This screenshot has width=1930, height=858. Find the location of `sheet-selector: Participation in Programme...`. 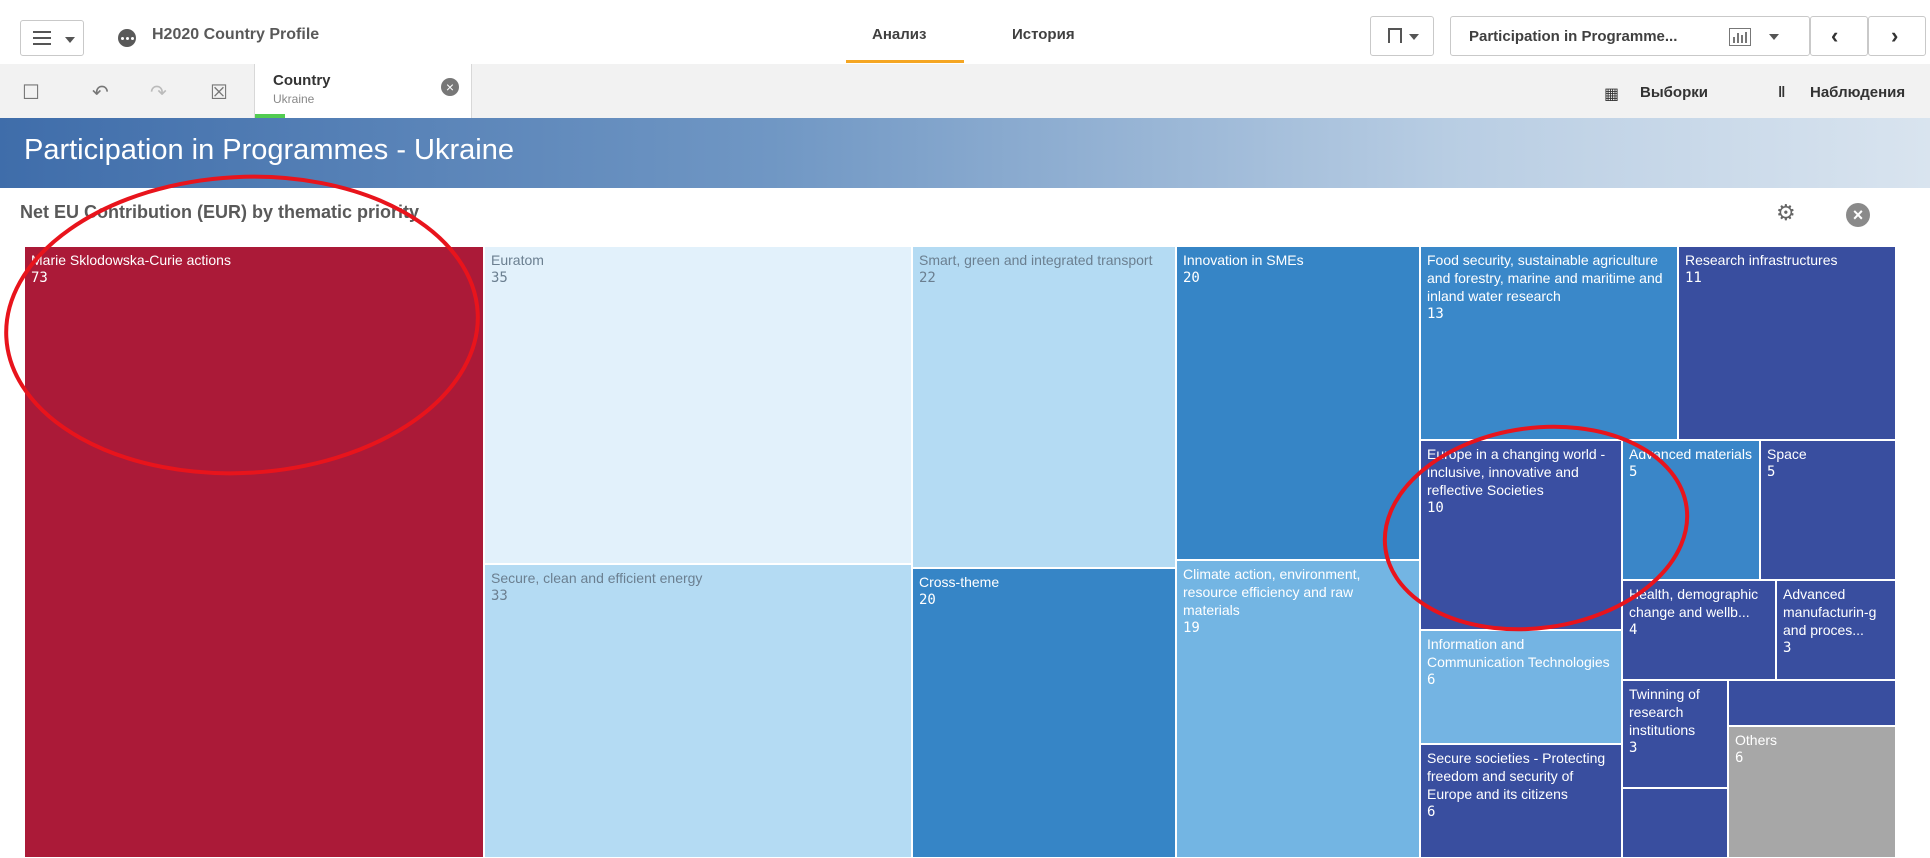

sheet-selector: Participation in Programme... is located at coordinates (1630, 36).